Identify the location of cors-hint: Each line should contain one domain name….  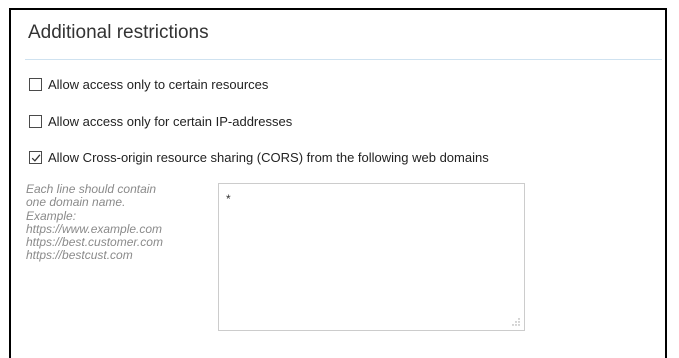
(116, 222).